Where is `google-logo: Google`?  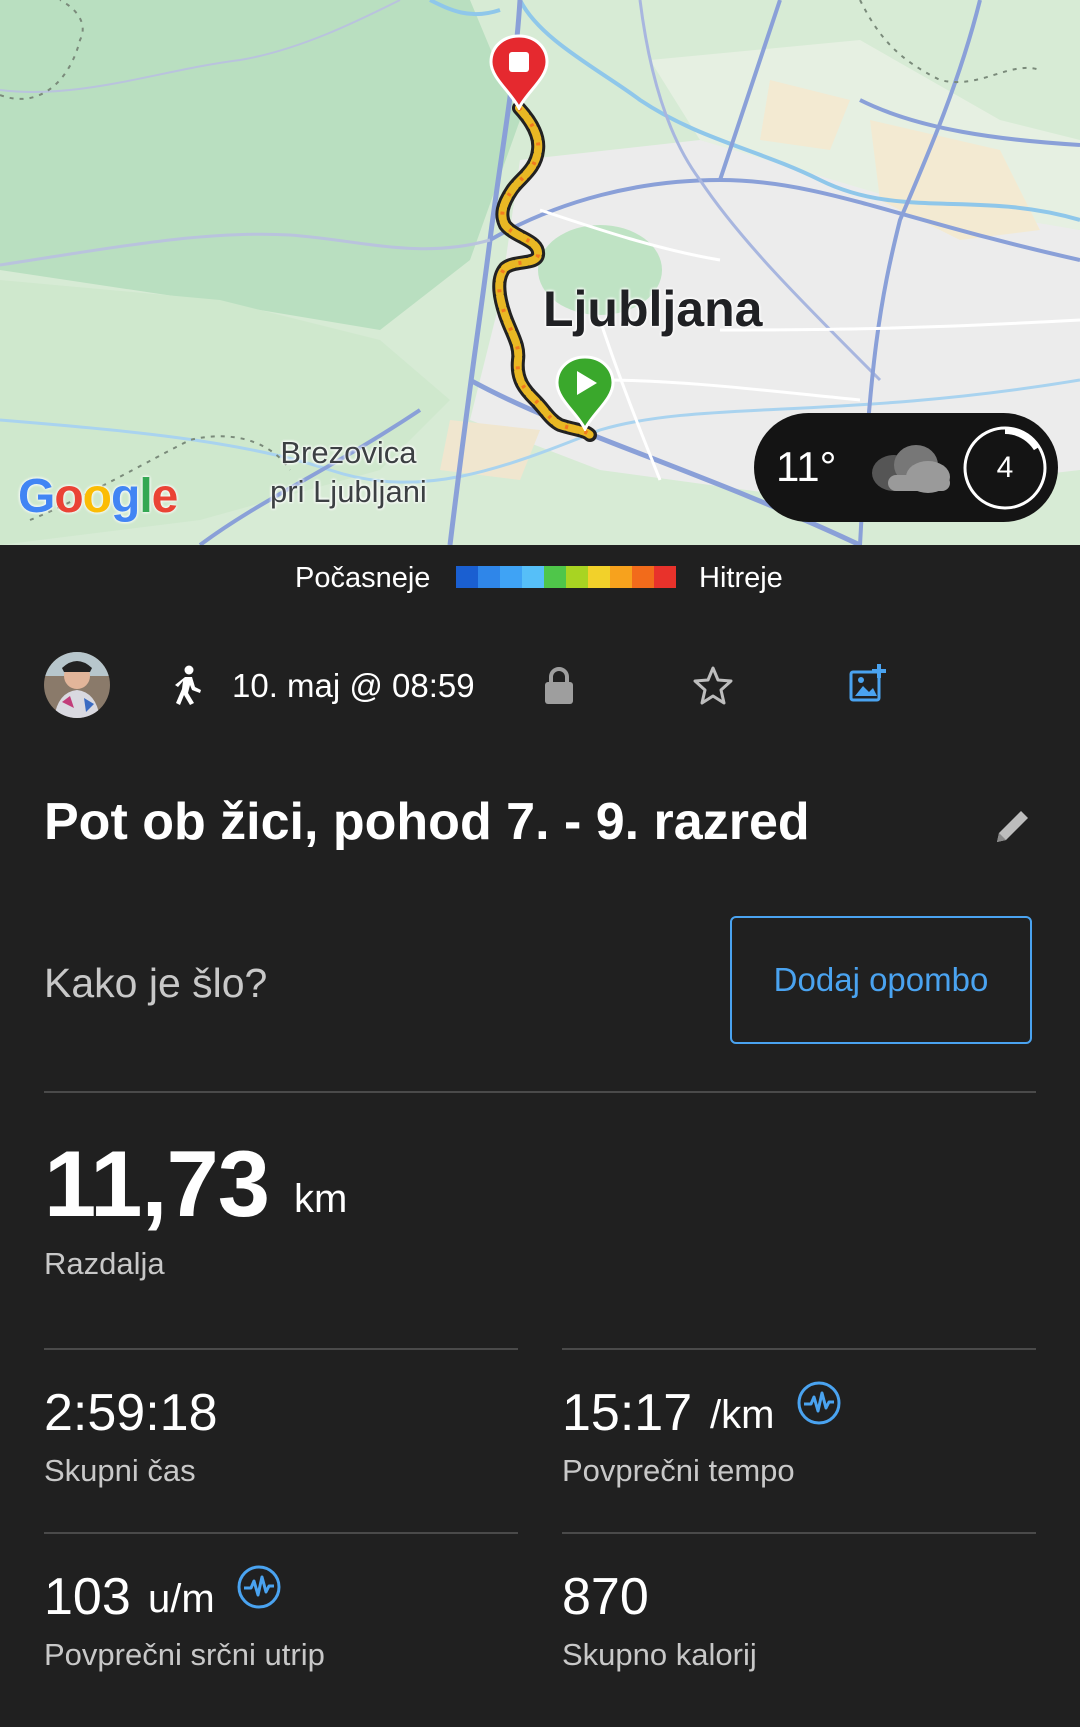 google-logo: Google is located at coordinates (98, 496).